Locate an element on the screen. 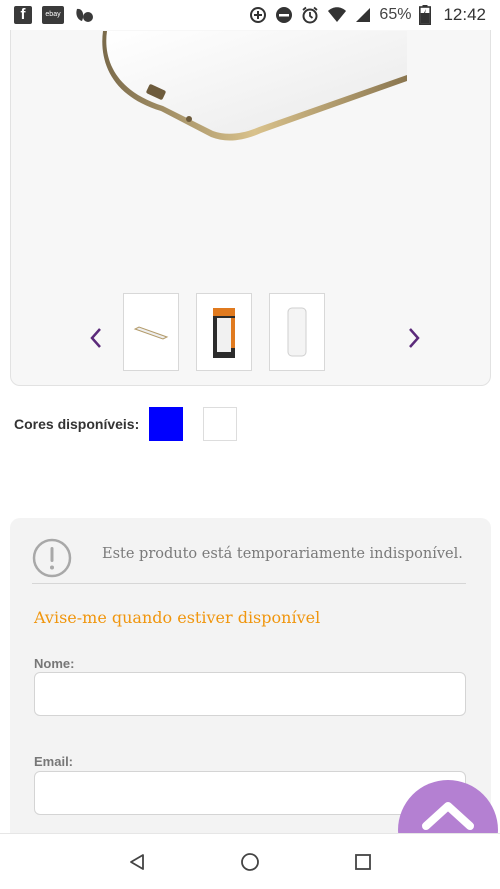  data-saver-icon is located at coordinates (258, 15).